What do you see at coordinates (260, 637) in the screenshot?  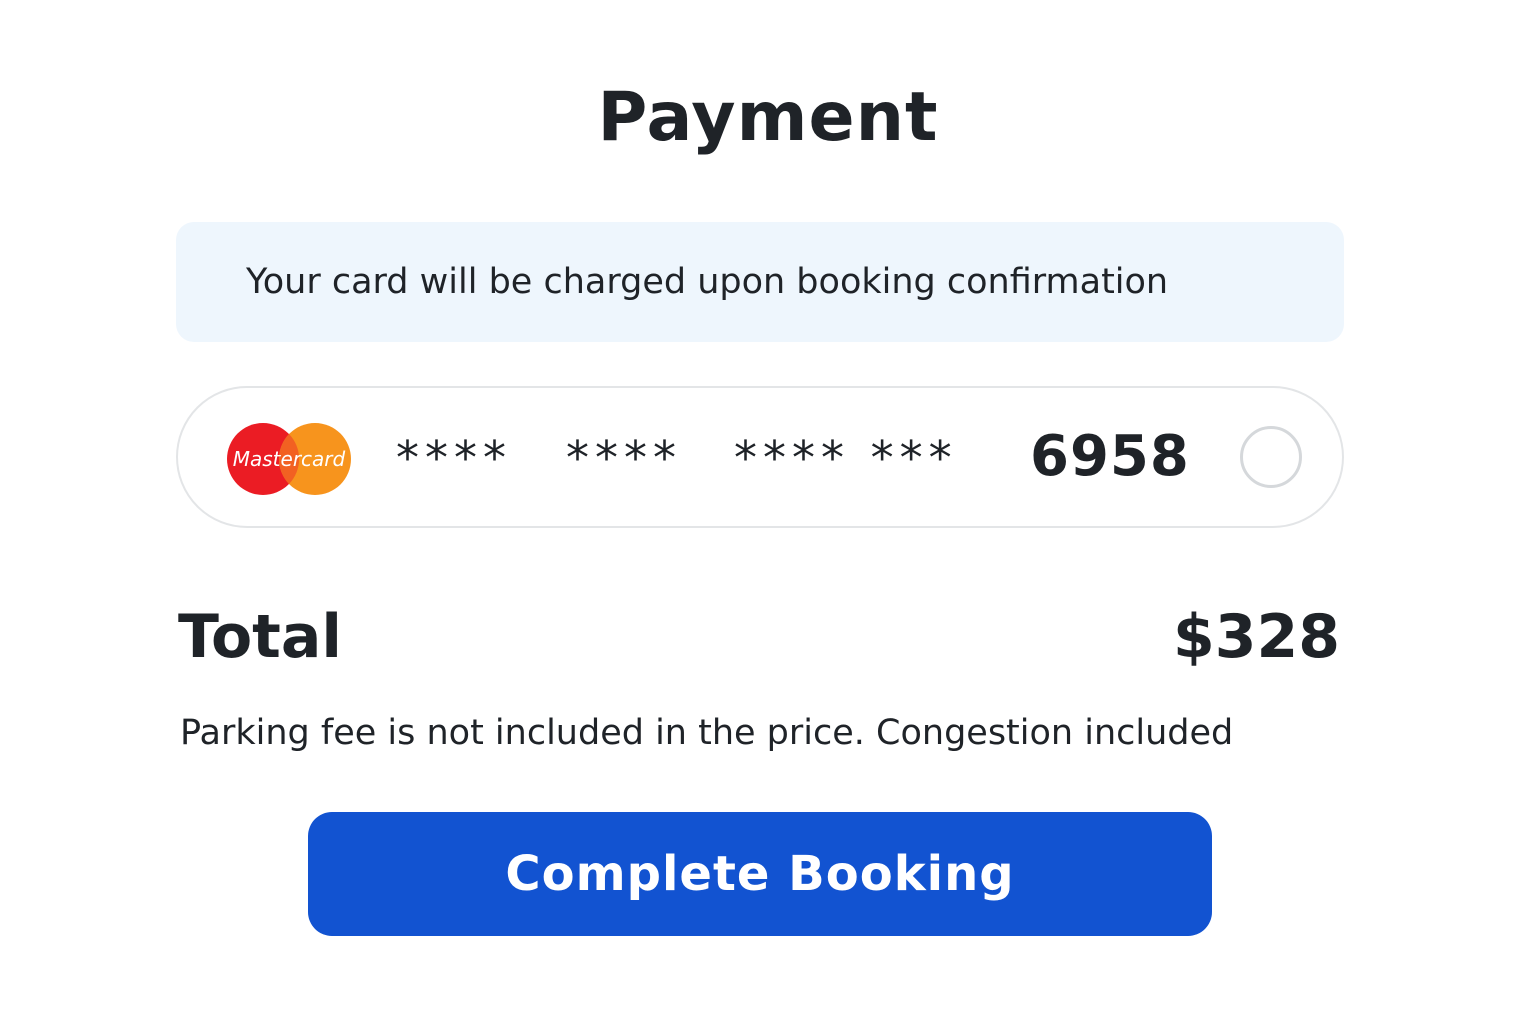 I see `total-label: Total` at bounding box center [260, 637].